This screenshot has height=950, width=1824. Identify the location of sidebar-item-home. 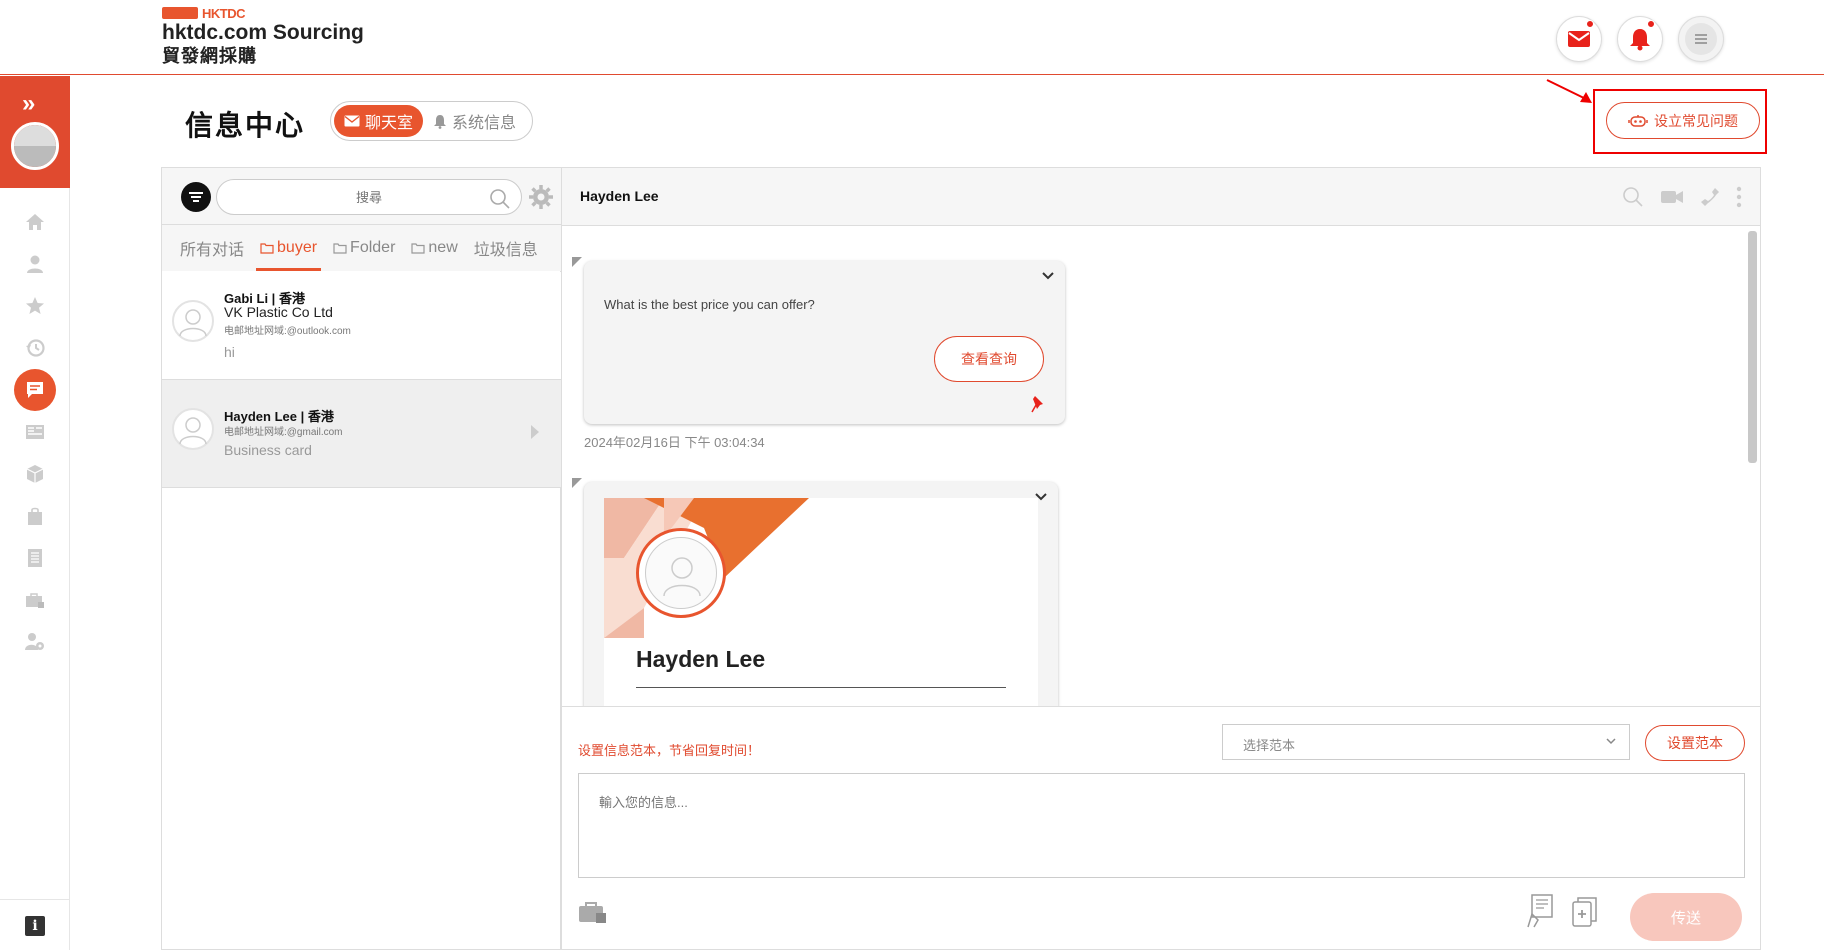
(35, 222).